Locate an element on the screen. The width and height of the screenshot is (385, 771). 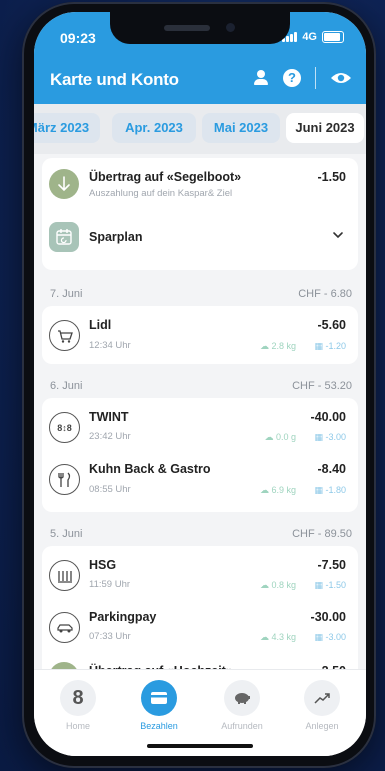
tab-bezahlen: Bezahlen is located at coordinates (159, 705).